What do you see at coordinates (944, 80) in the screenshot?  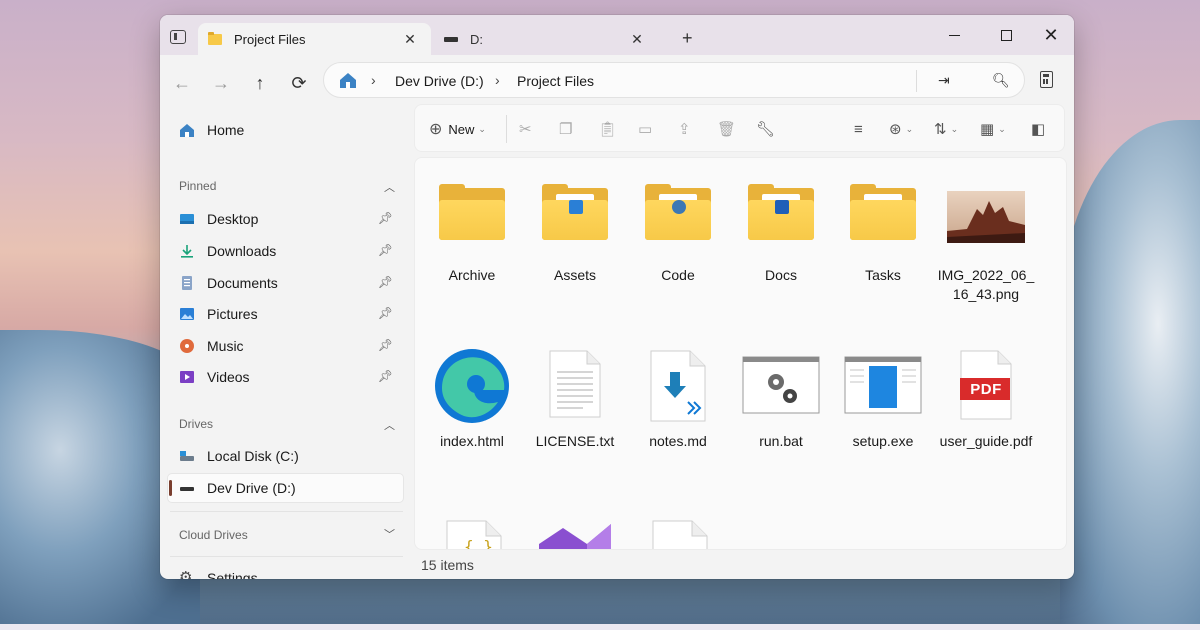 I see `expand-path-icon: ⇥` at bounding box center [944, 80].